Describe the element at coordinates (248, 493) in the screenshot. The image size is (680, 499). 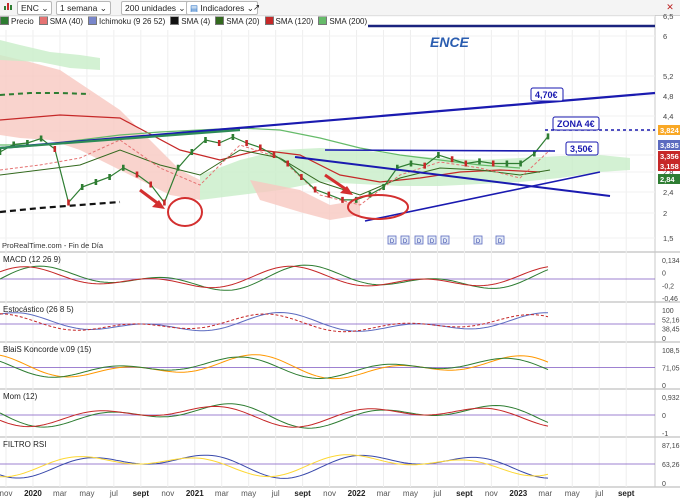
I see `x-tick-label: may` at that location.